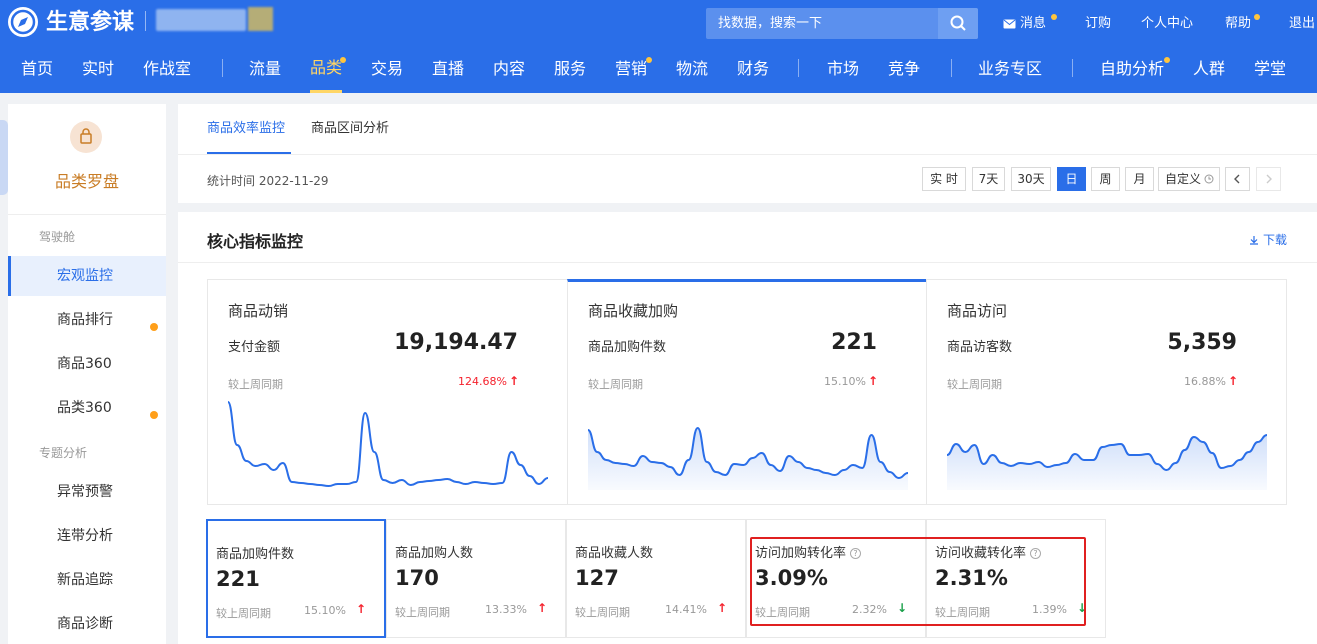  What do you see at coordinates (4, 157) in the screenshot?
I see `side-float-tab` at bounding box center [4, 157].